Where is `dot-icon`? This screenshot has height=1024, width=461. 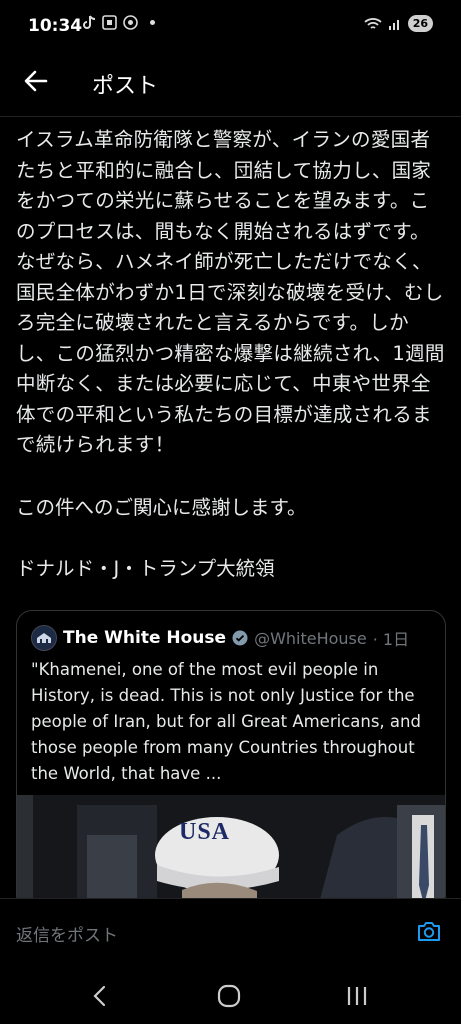 dot-icon is located at coordinates (152, 22).